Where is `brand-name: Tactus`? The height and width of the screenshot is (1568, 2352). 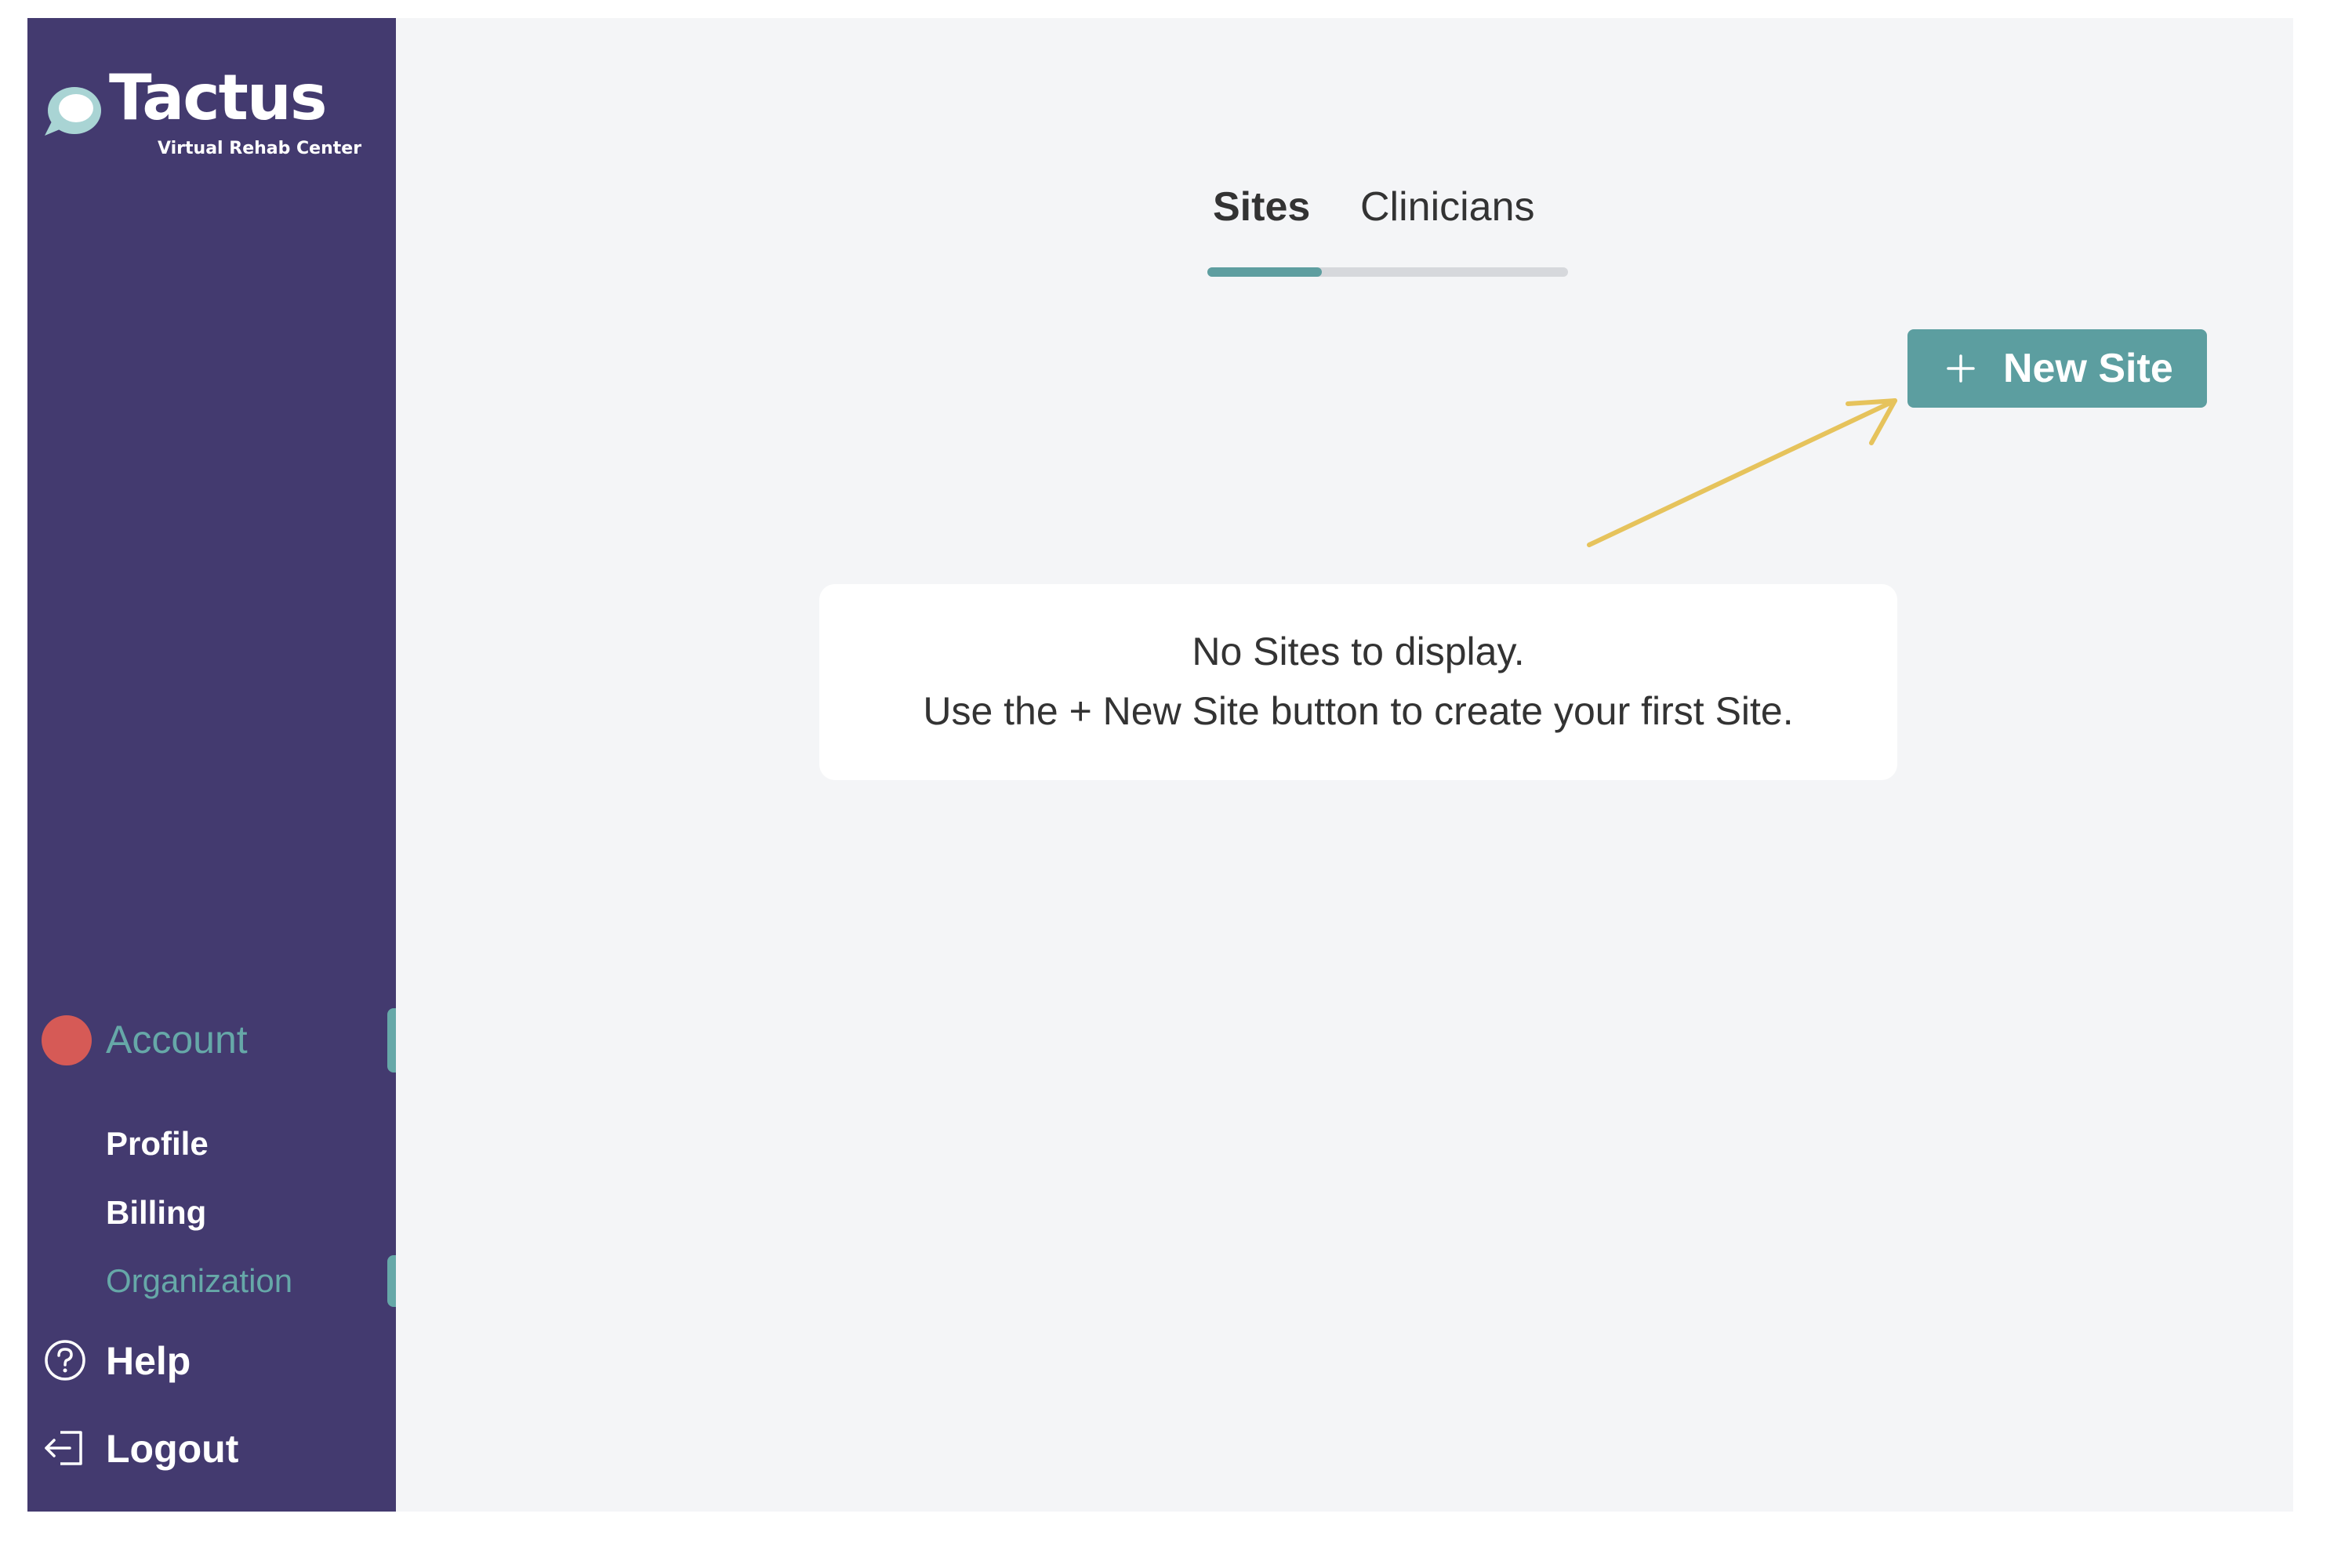
brand-name: Tactus is located at coordinates (218, 97).